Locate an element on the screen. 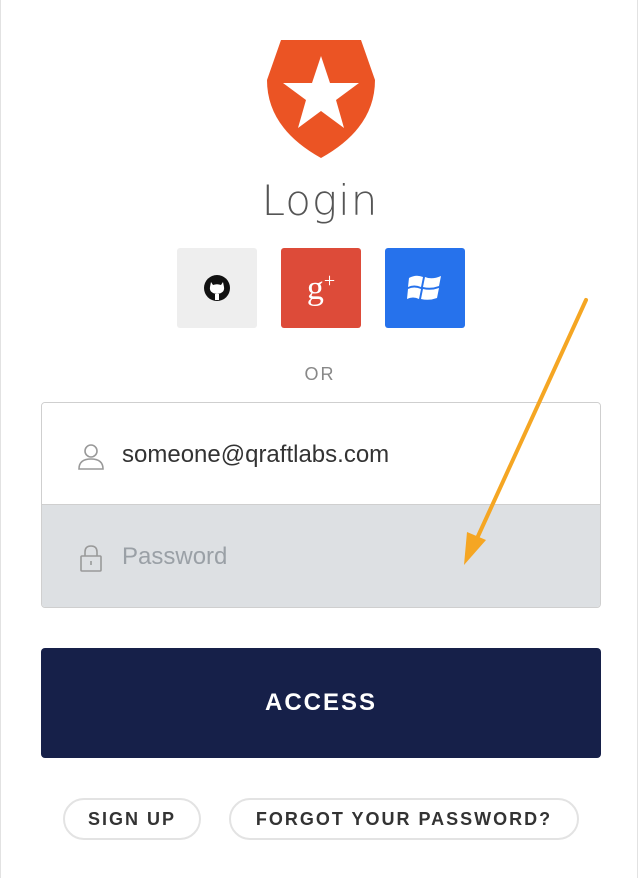  email-input is located at coordinates (342, 455).